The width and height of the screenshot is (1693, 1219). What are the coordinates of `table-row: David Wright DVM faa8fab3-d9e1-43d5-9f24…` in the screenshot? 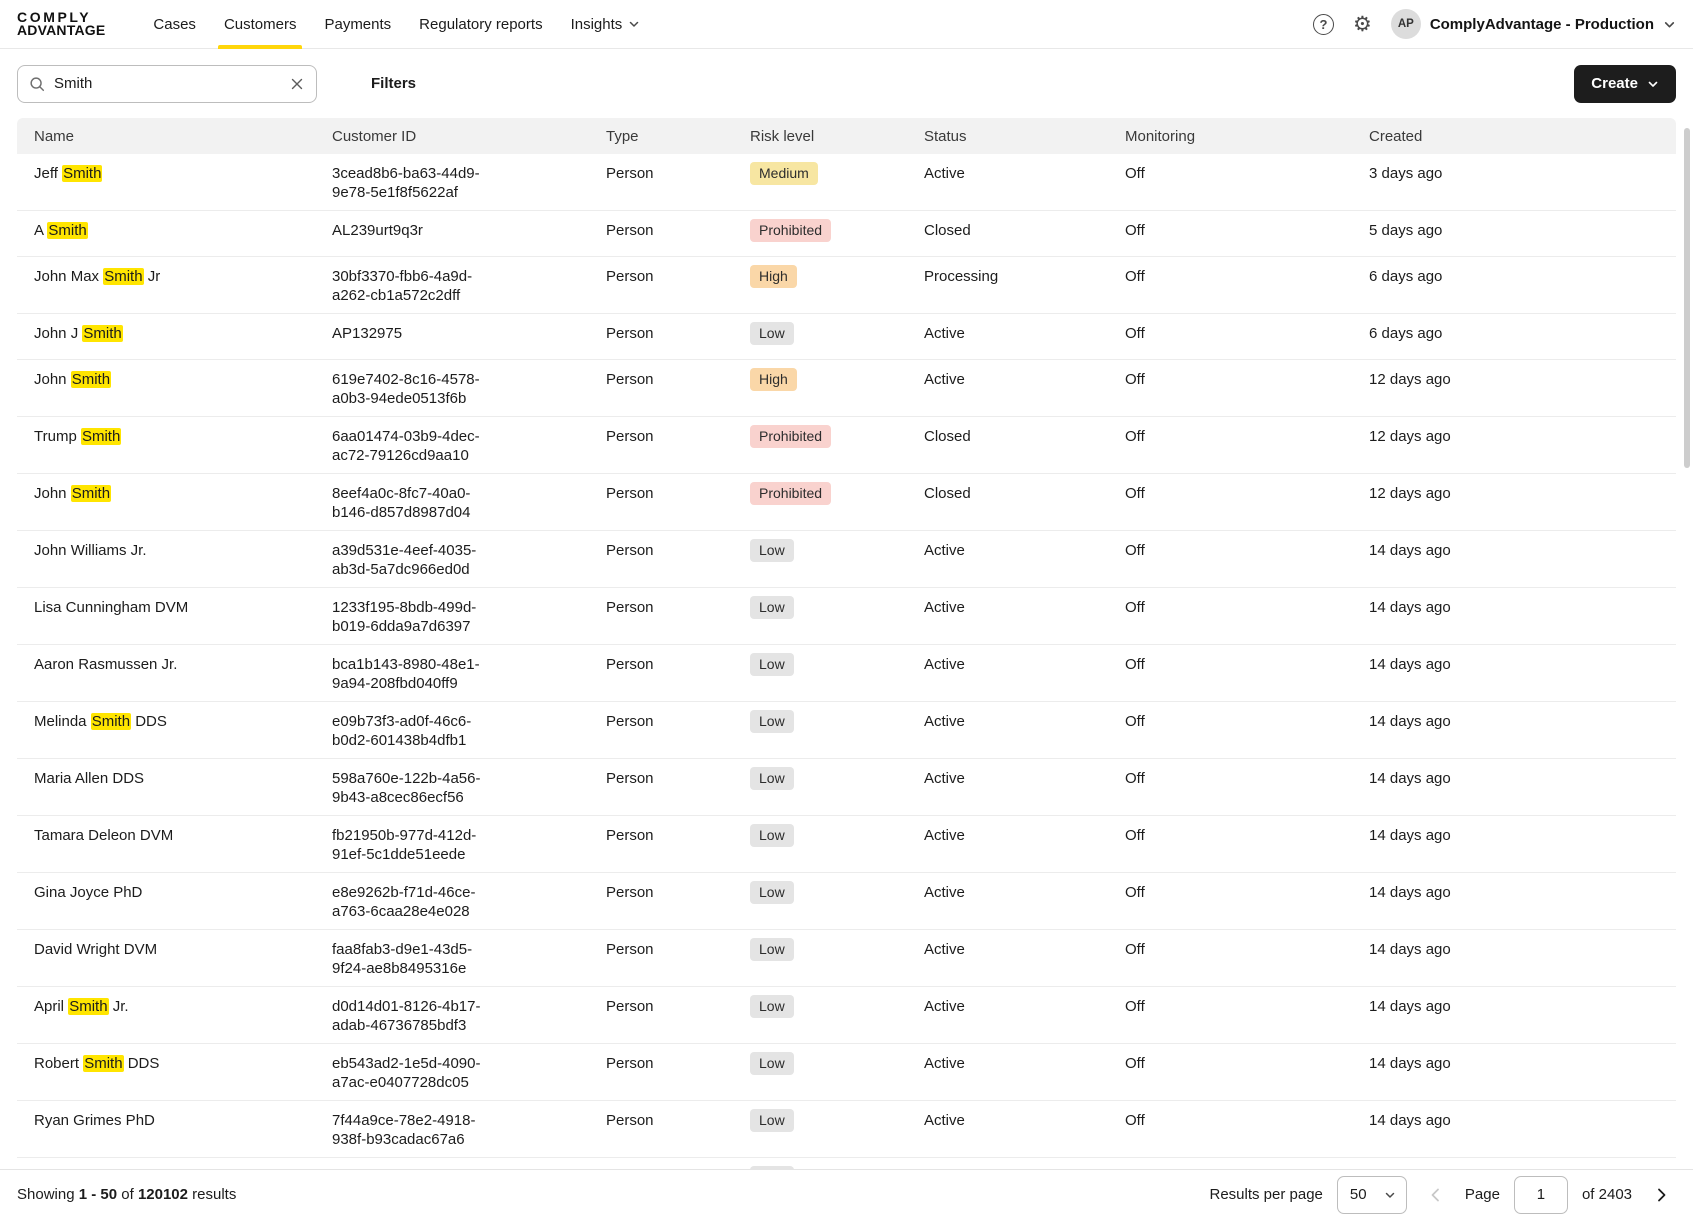 It's located at (846, 958).